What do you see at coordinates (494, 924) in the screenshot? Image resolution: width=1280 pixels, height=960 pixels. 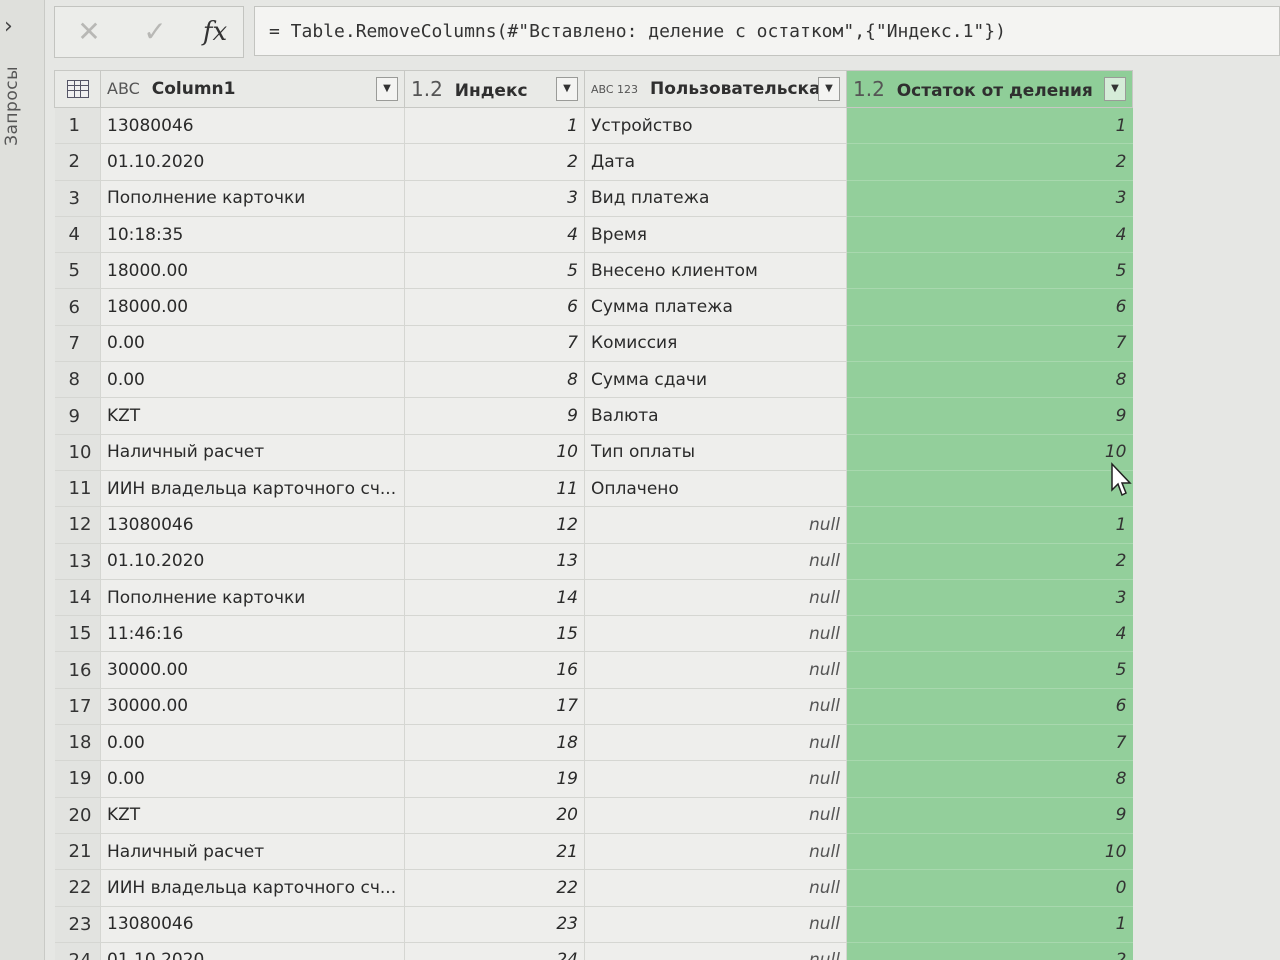 I see `cell-index: 23` at bounding box center [494, 924].